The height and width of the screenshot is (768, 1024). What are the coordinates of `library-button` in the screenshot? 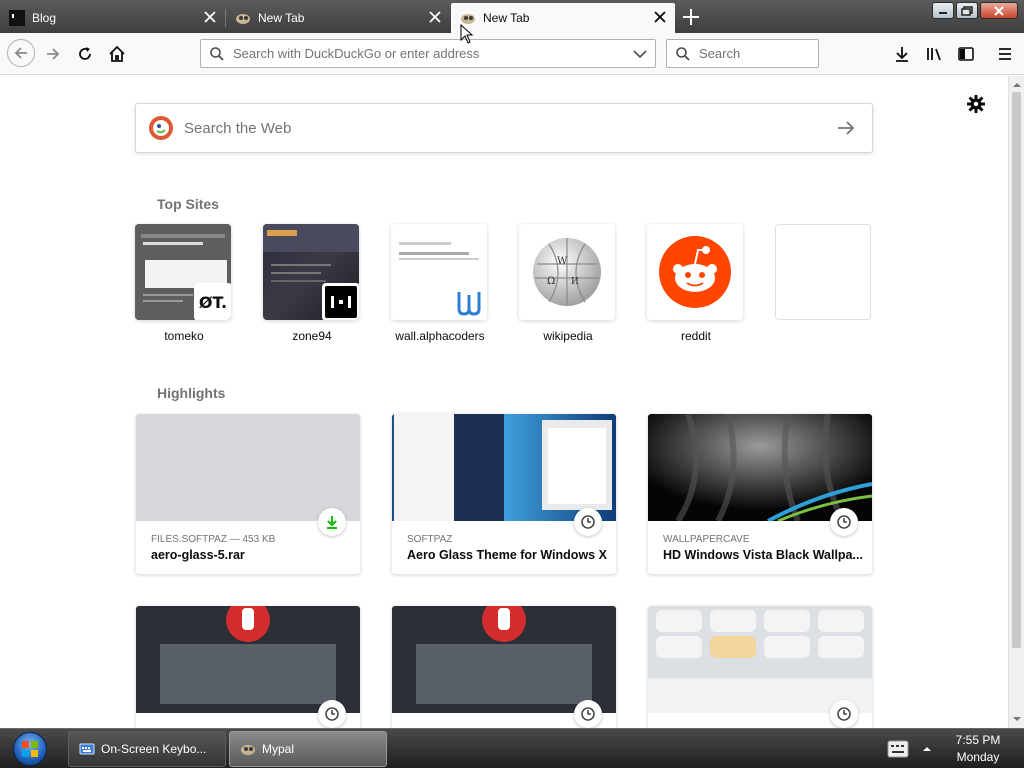 It's located at (934, 54).